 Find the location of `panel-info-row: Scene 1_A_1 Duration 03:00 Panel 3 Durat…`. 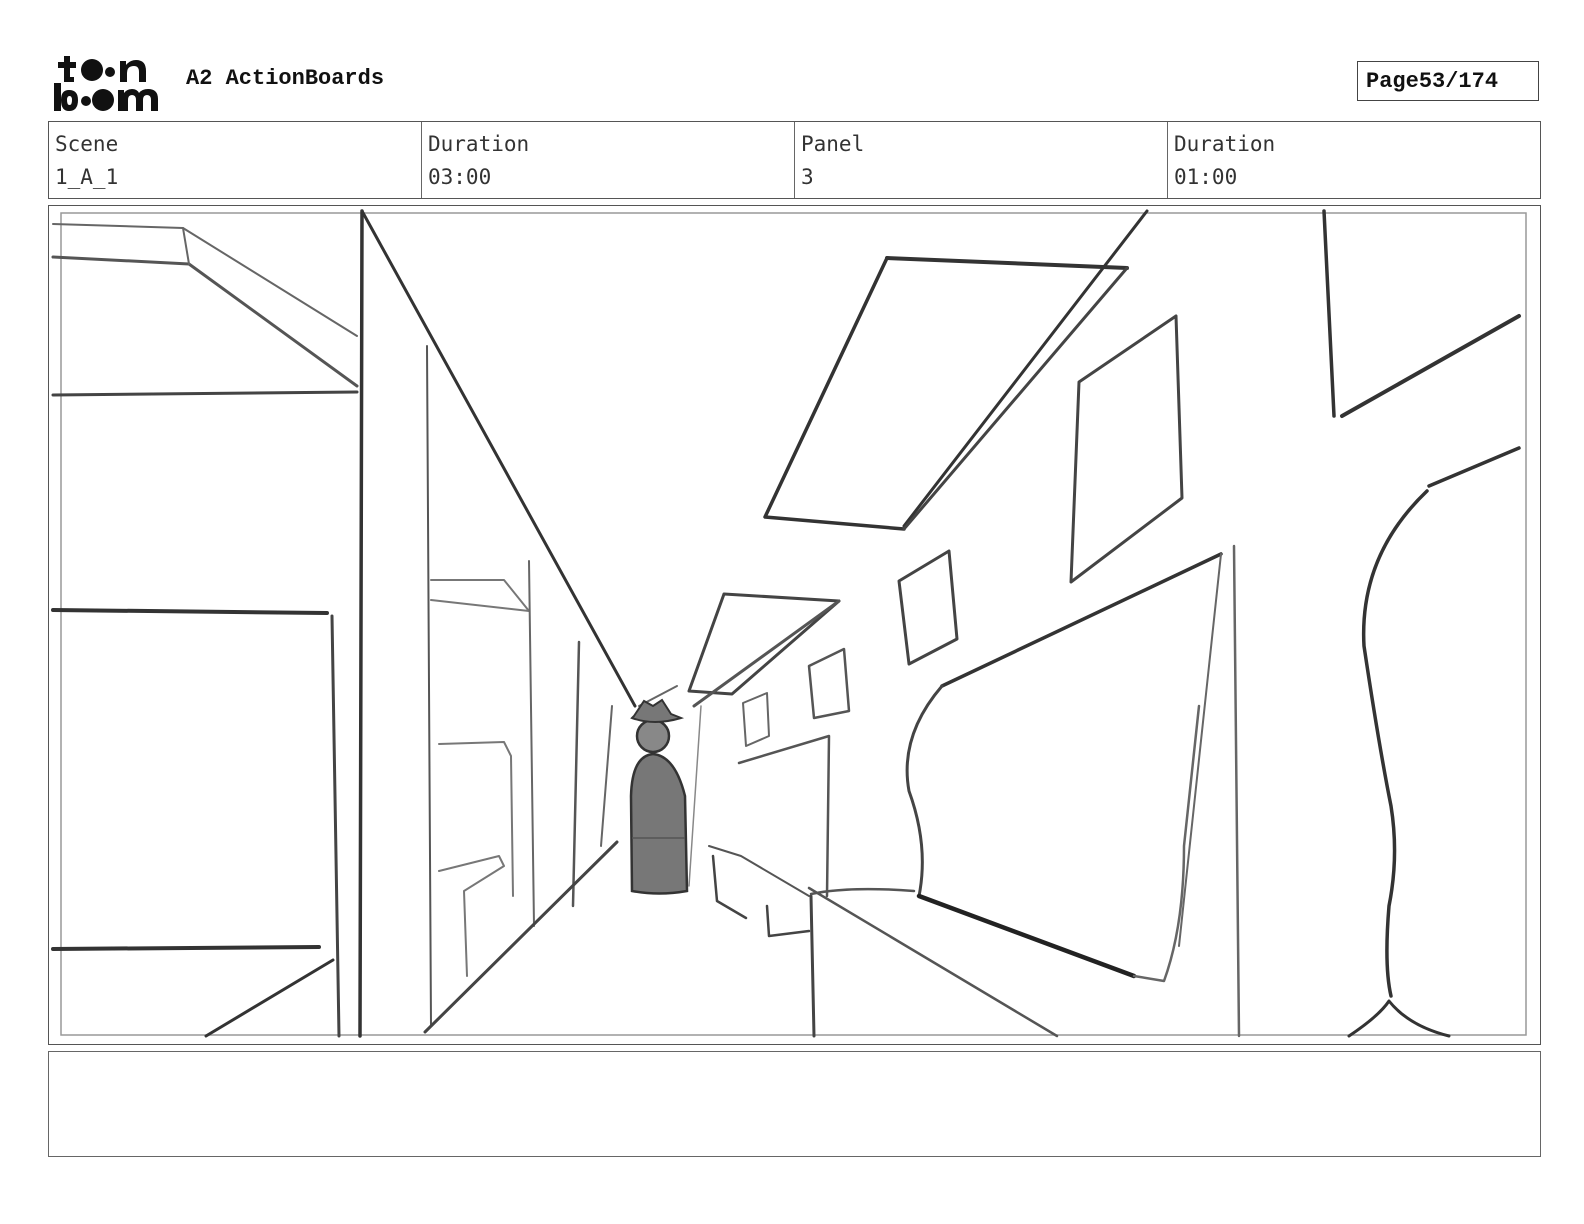

panel-info-row: Scene 1_A_1 Duration 03:00 Panel 3 Durat… is located at coordinates (794, 160).